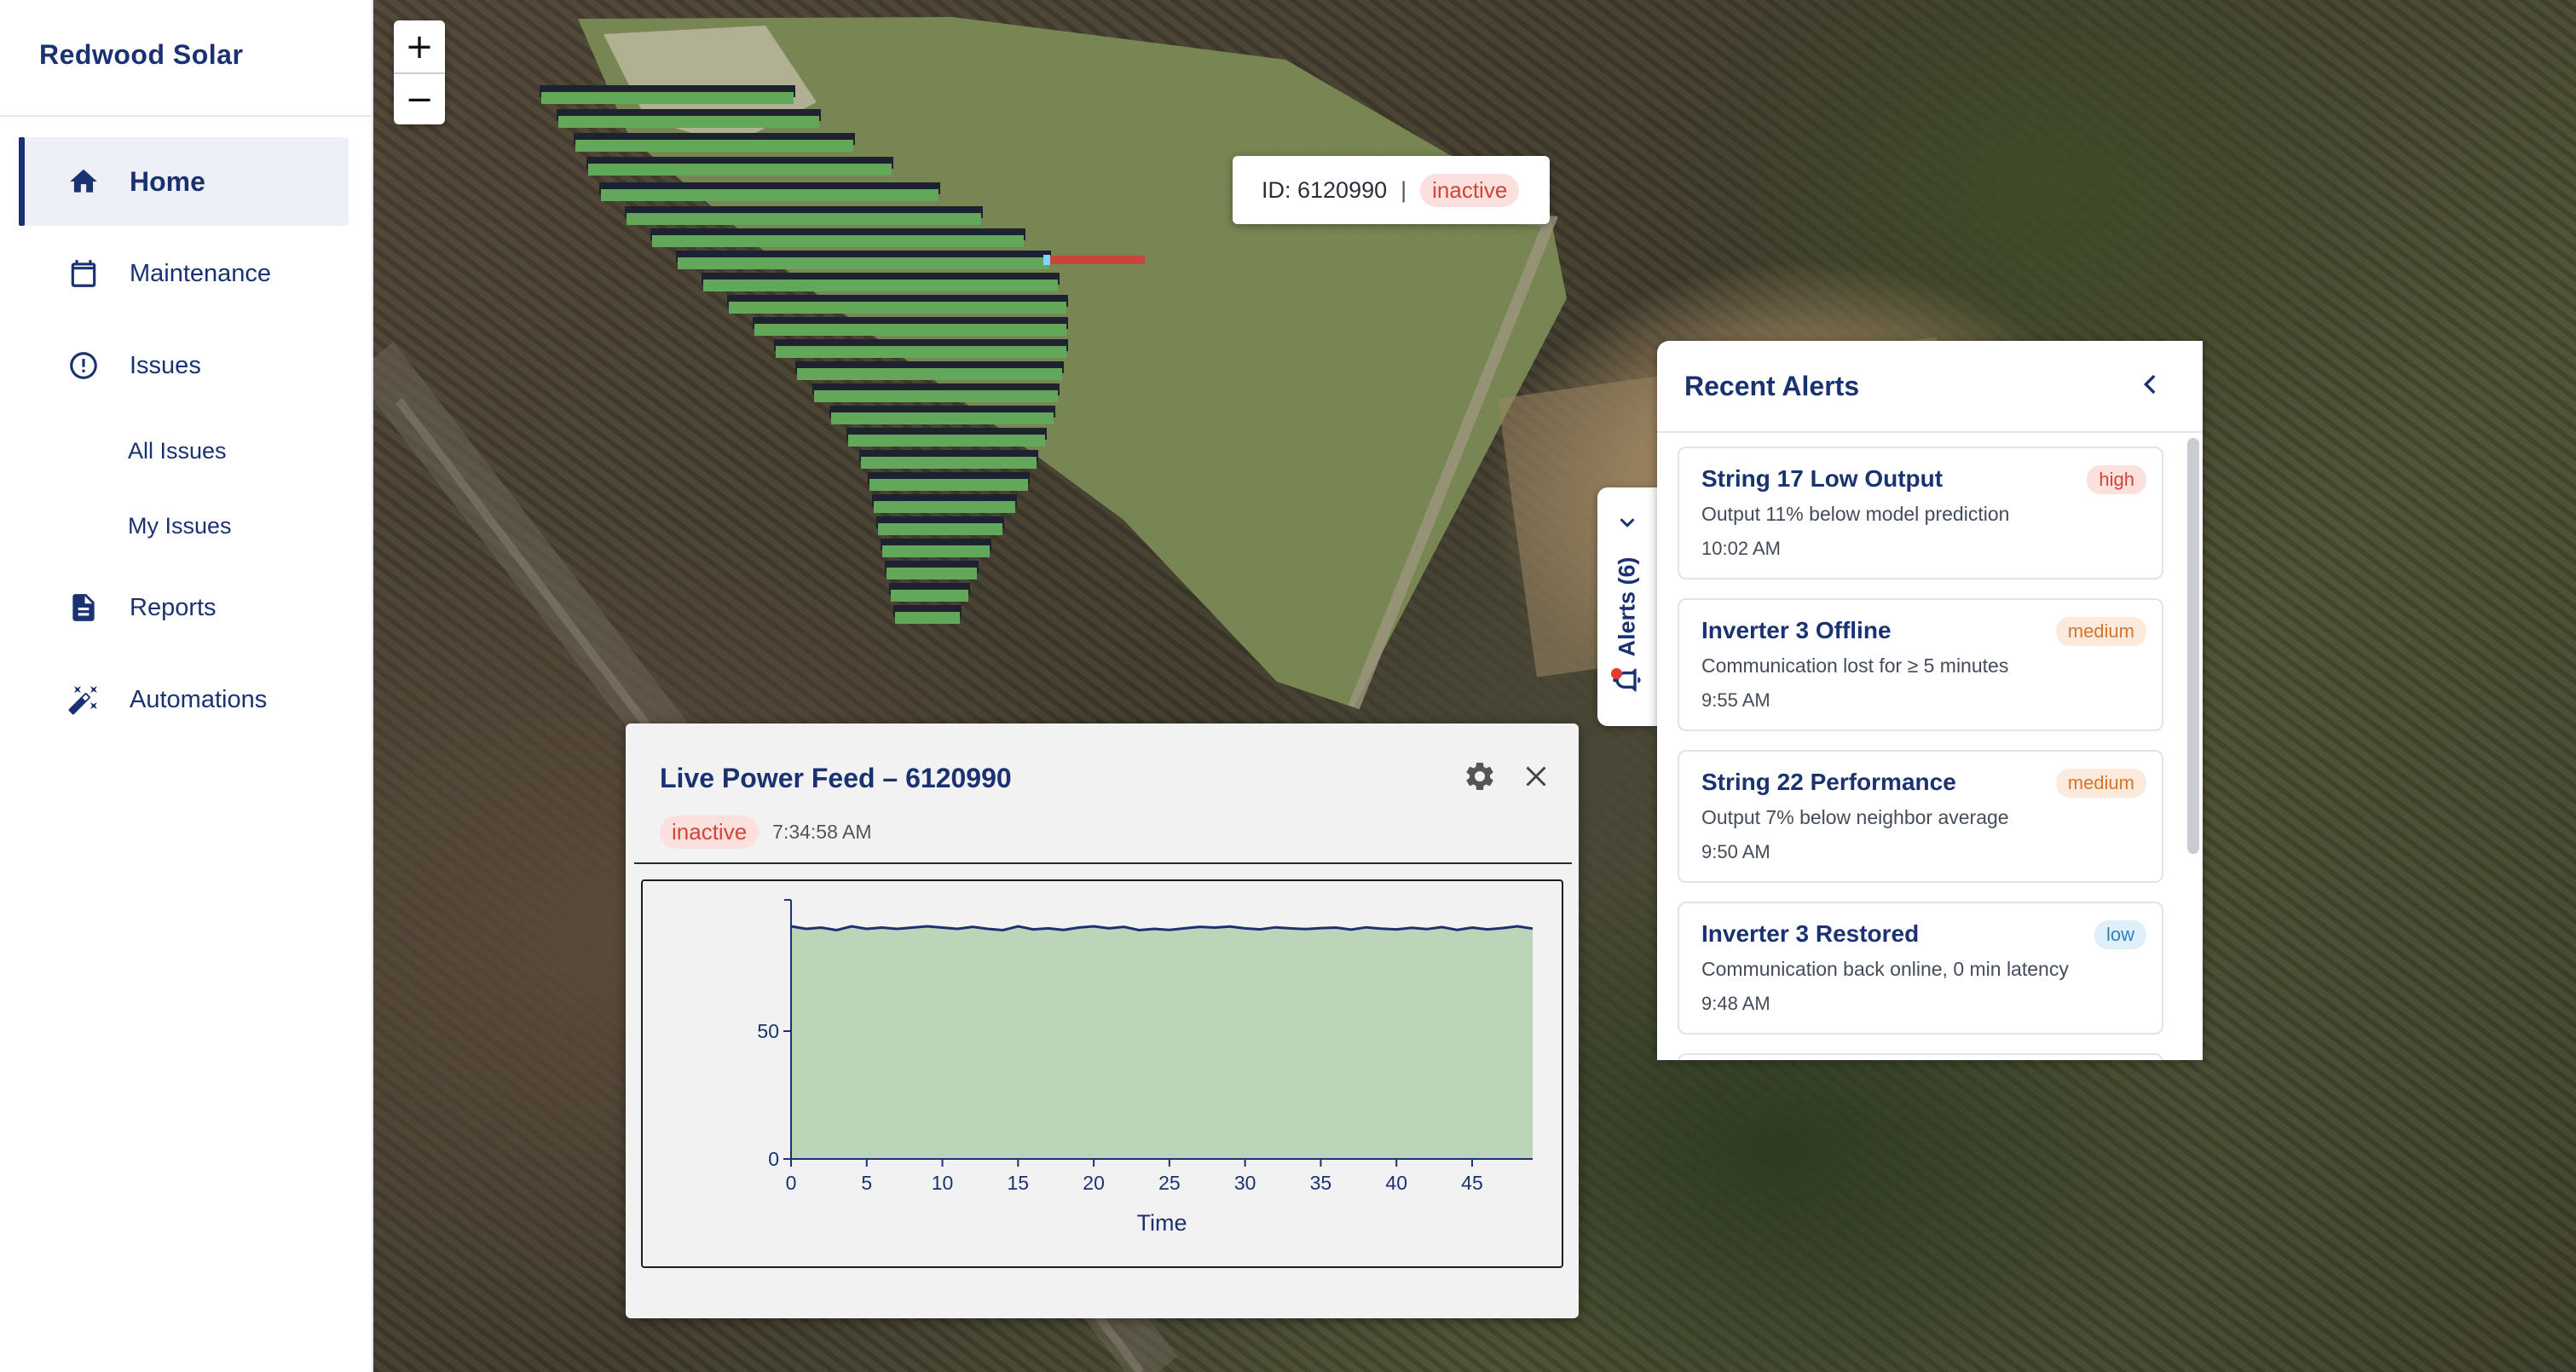 The image size is (2576, 1372). Describe the element at coordinates (2193, 646) in the screenshot. I see `alerts-scrollbar` at that location.